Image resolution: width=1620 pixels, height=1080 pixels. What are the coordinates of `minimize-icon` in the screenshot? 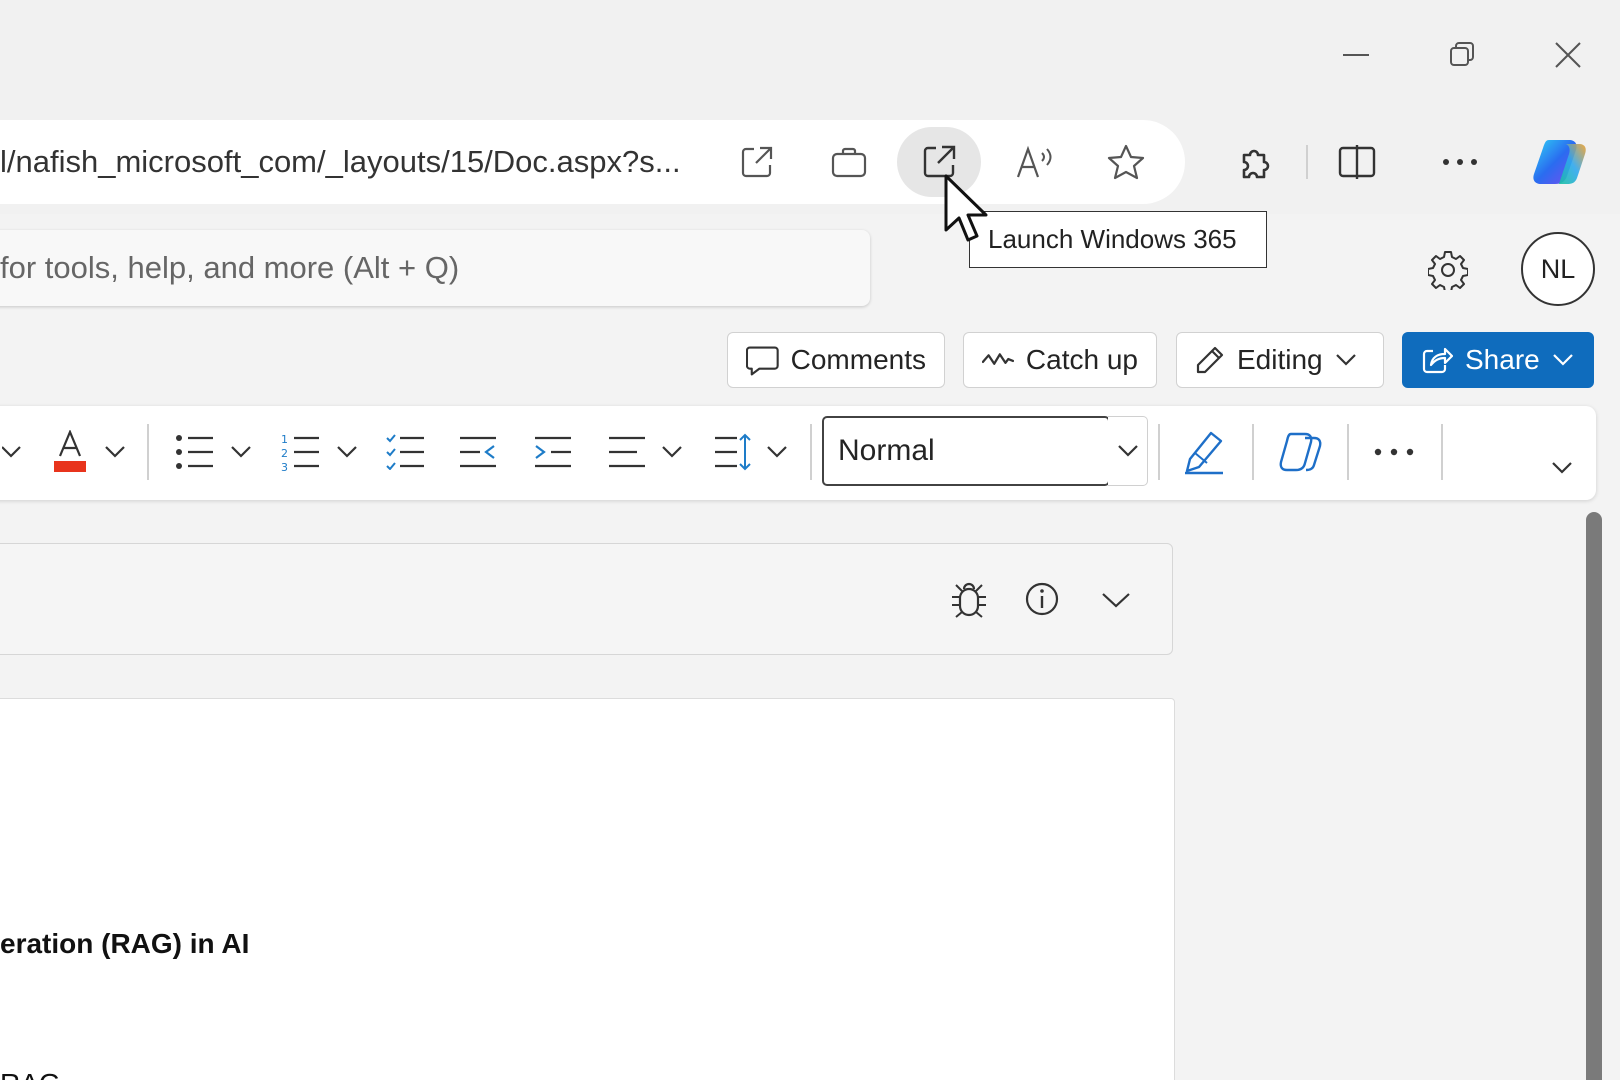 It's located at (1356, 55).